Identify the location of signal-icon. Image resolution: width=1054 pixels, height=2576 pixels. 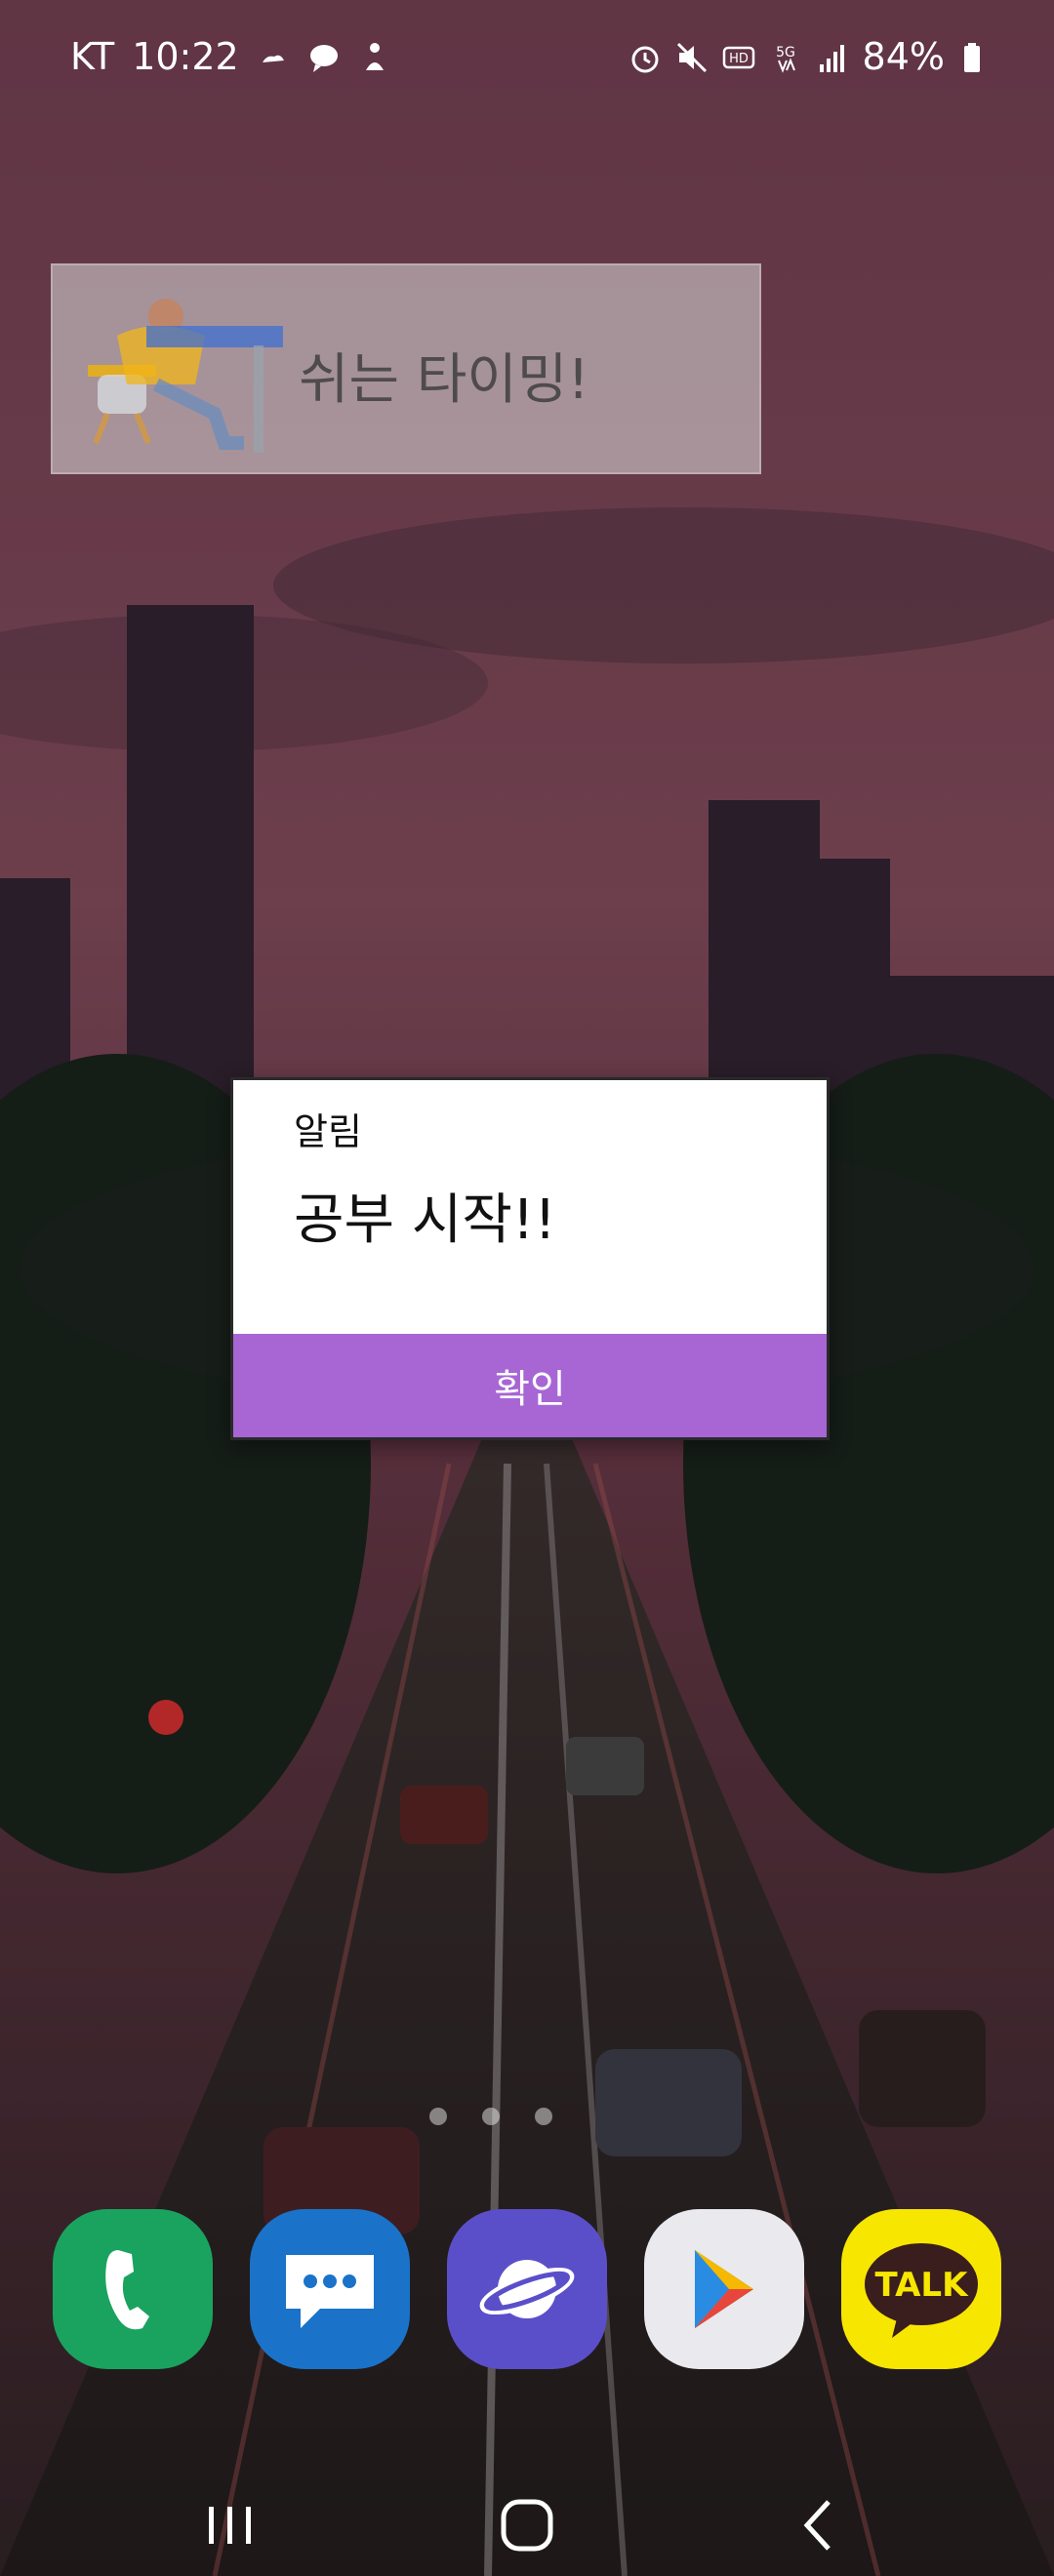
(832, 56).